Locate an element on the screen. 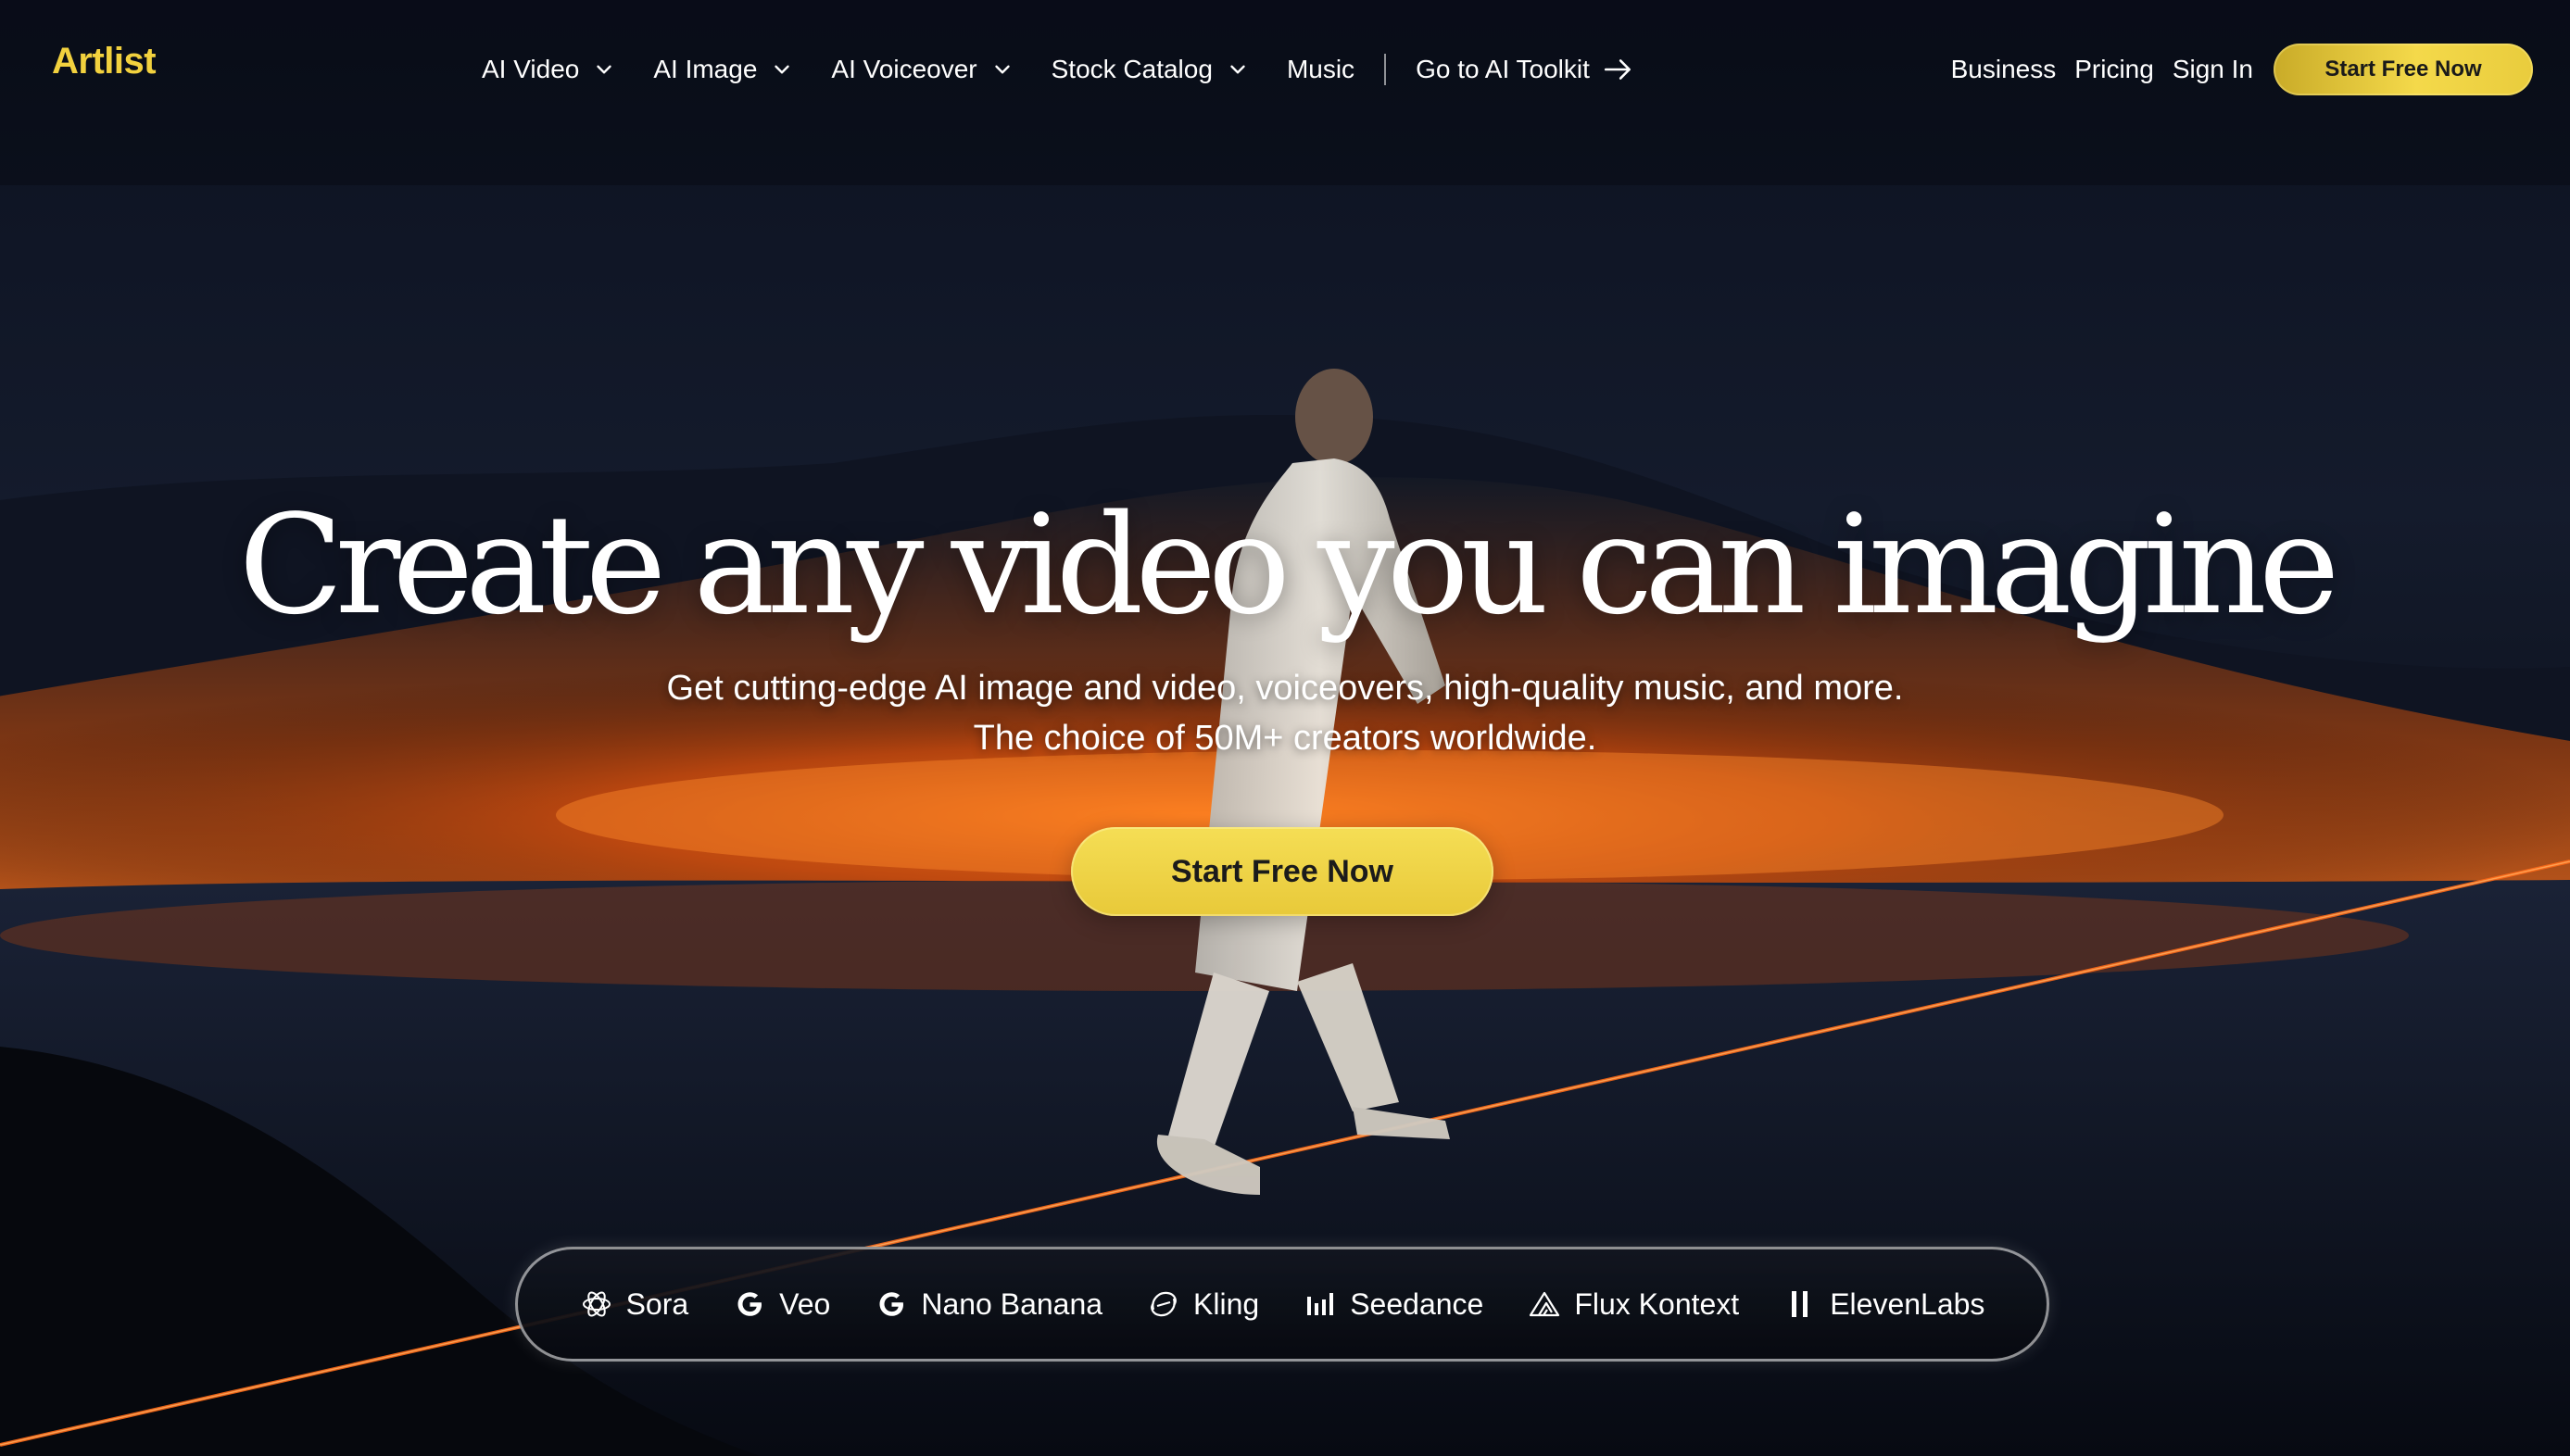  model-elevenlabs-label: ElevenLabs is located at coordinates (1907, 1304).